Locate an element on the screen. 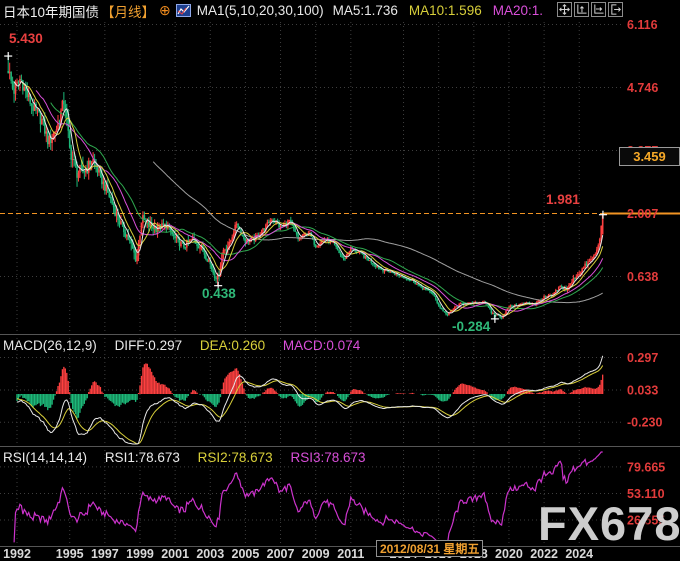 This screenshot has width=680, height=561. svg-text: 1997 is located at coordinates (105, 554).